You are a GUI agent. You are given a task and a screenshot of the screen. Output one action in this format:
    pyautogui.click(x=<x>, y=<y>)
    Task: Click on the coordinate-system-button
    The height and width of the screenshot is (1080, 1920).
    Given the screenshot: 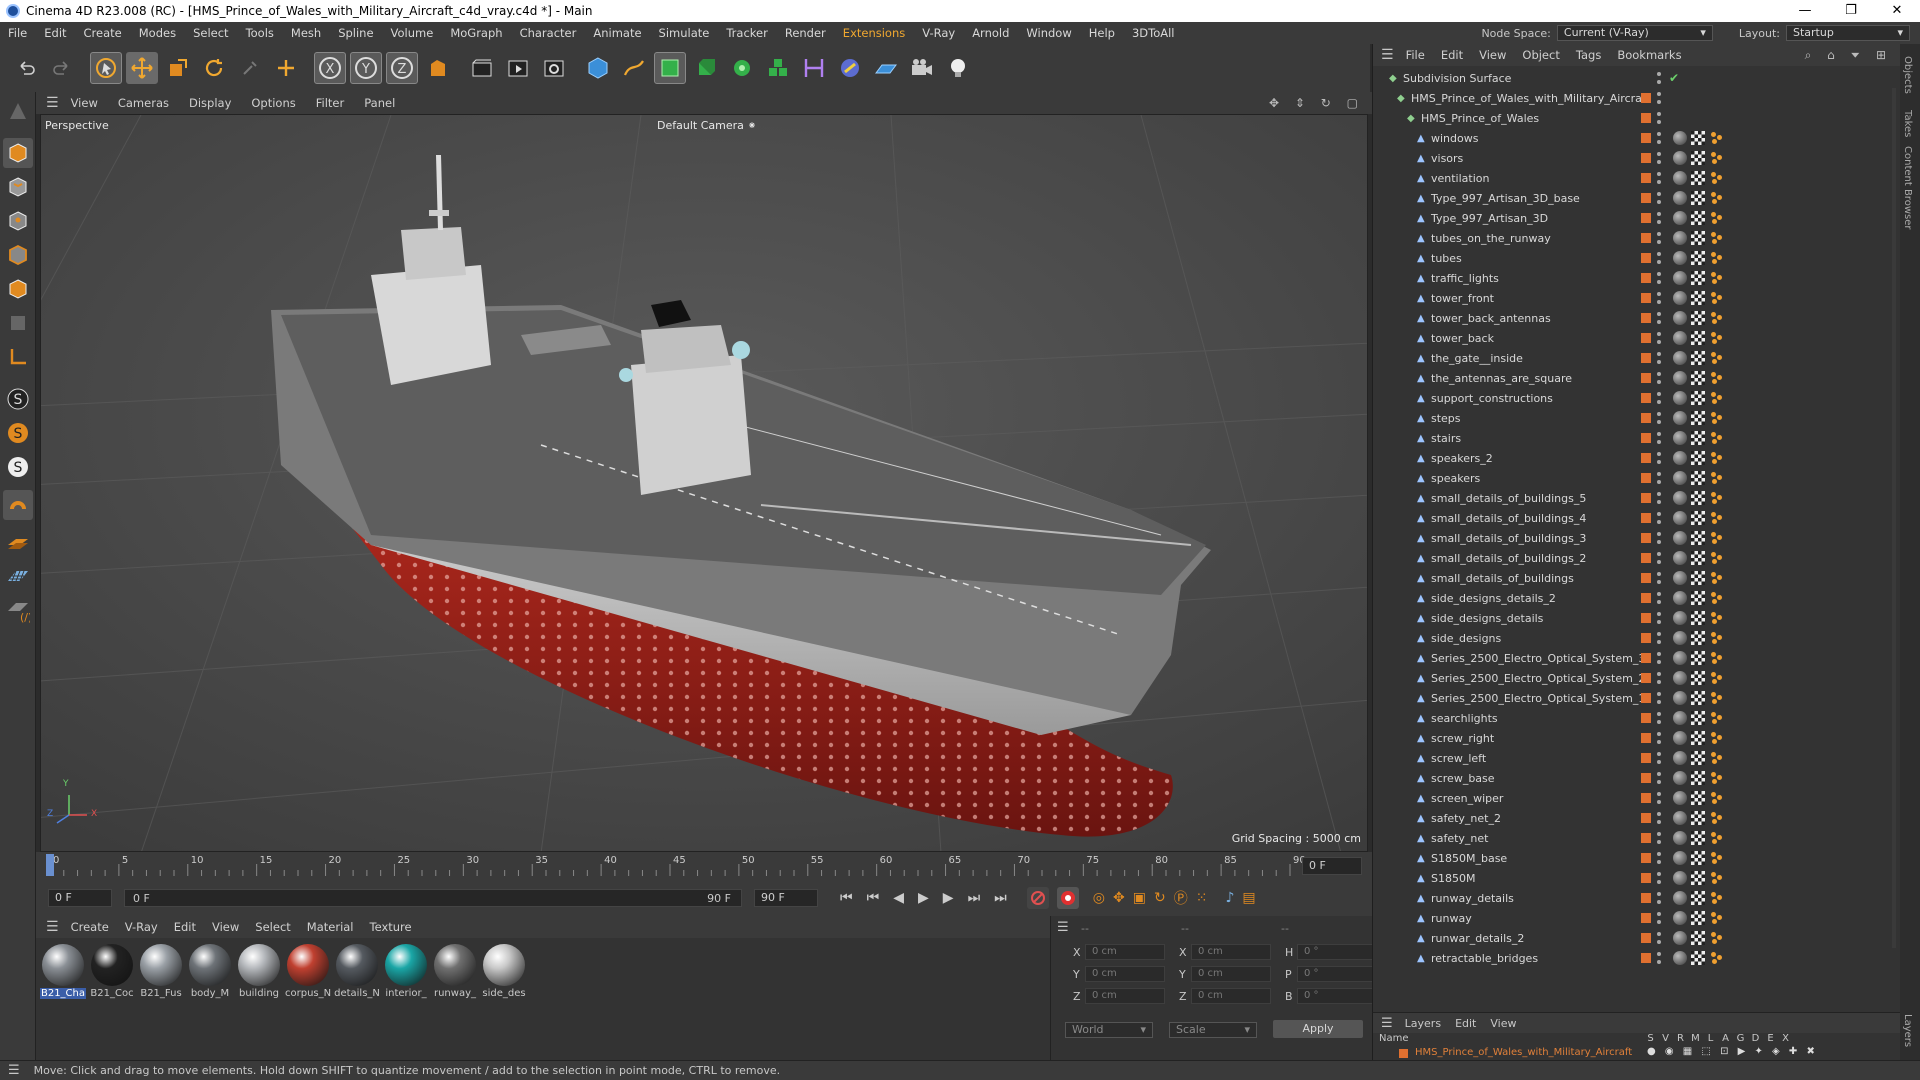 What is the action you would take?
    pyautogui.click(x=438, y=68)
    